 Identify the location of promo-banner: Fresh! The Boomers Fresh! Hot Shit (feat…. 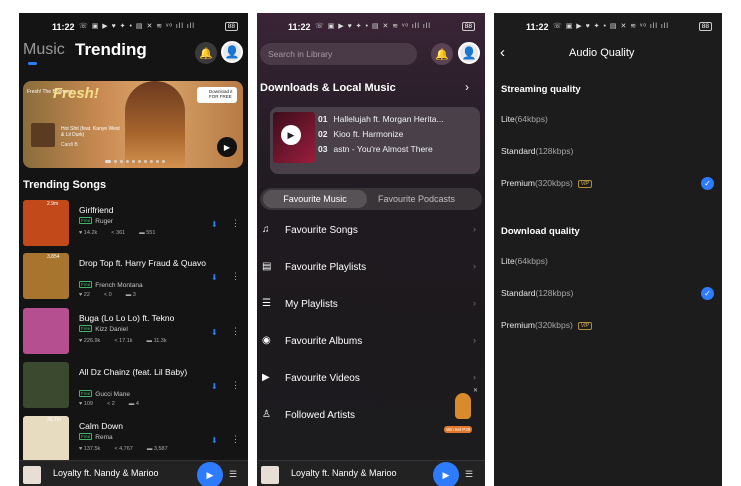
(133, 124).